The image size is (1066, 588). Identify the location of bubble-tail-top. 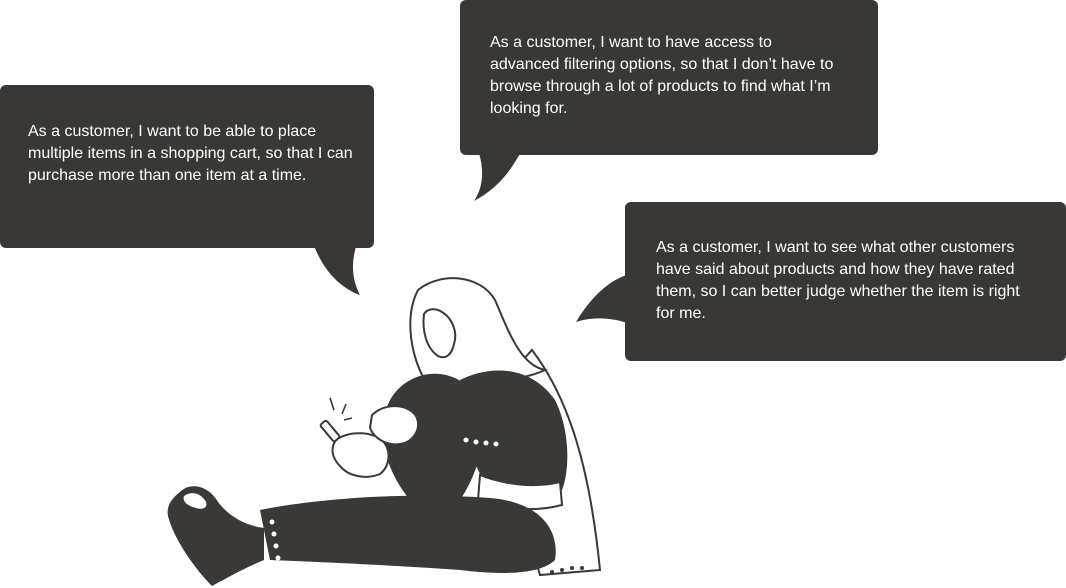
(498, 175).